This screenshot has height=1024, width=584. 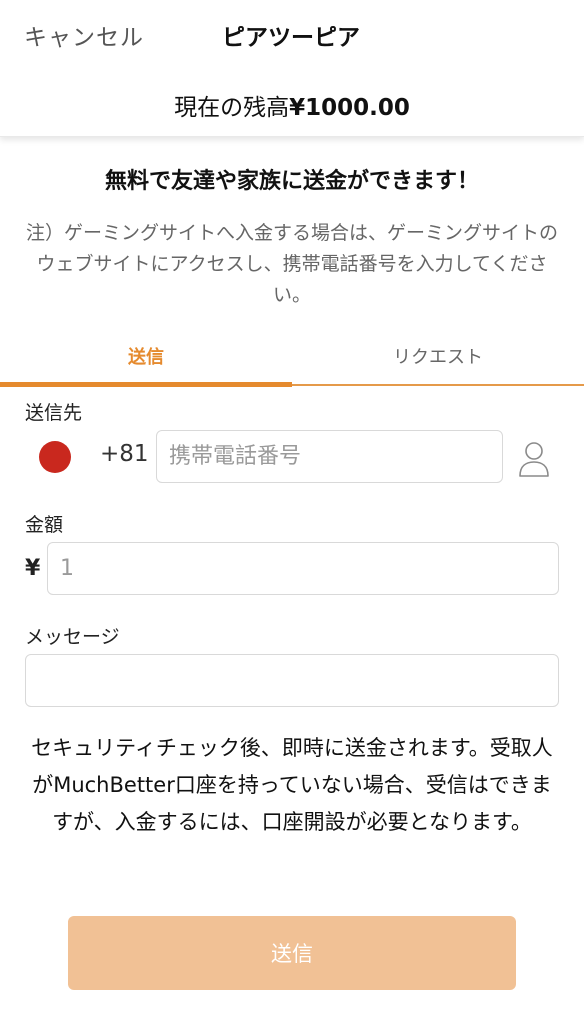 I want to click on country-code: +81, so click(x=124, y=454).